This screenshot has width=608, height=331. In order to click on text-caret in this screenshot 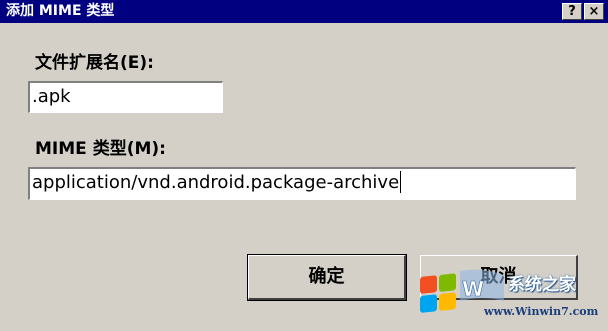, I will do `click(401, 182)`.